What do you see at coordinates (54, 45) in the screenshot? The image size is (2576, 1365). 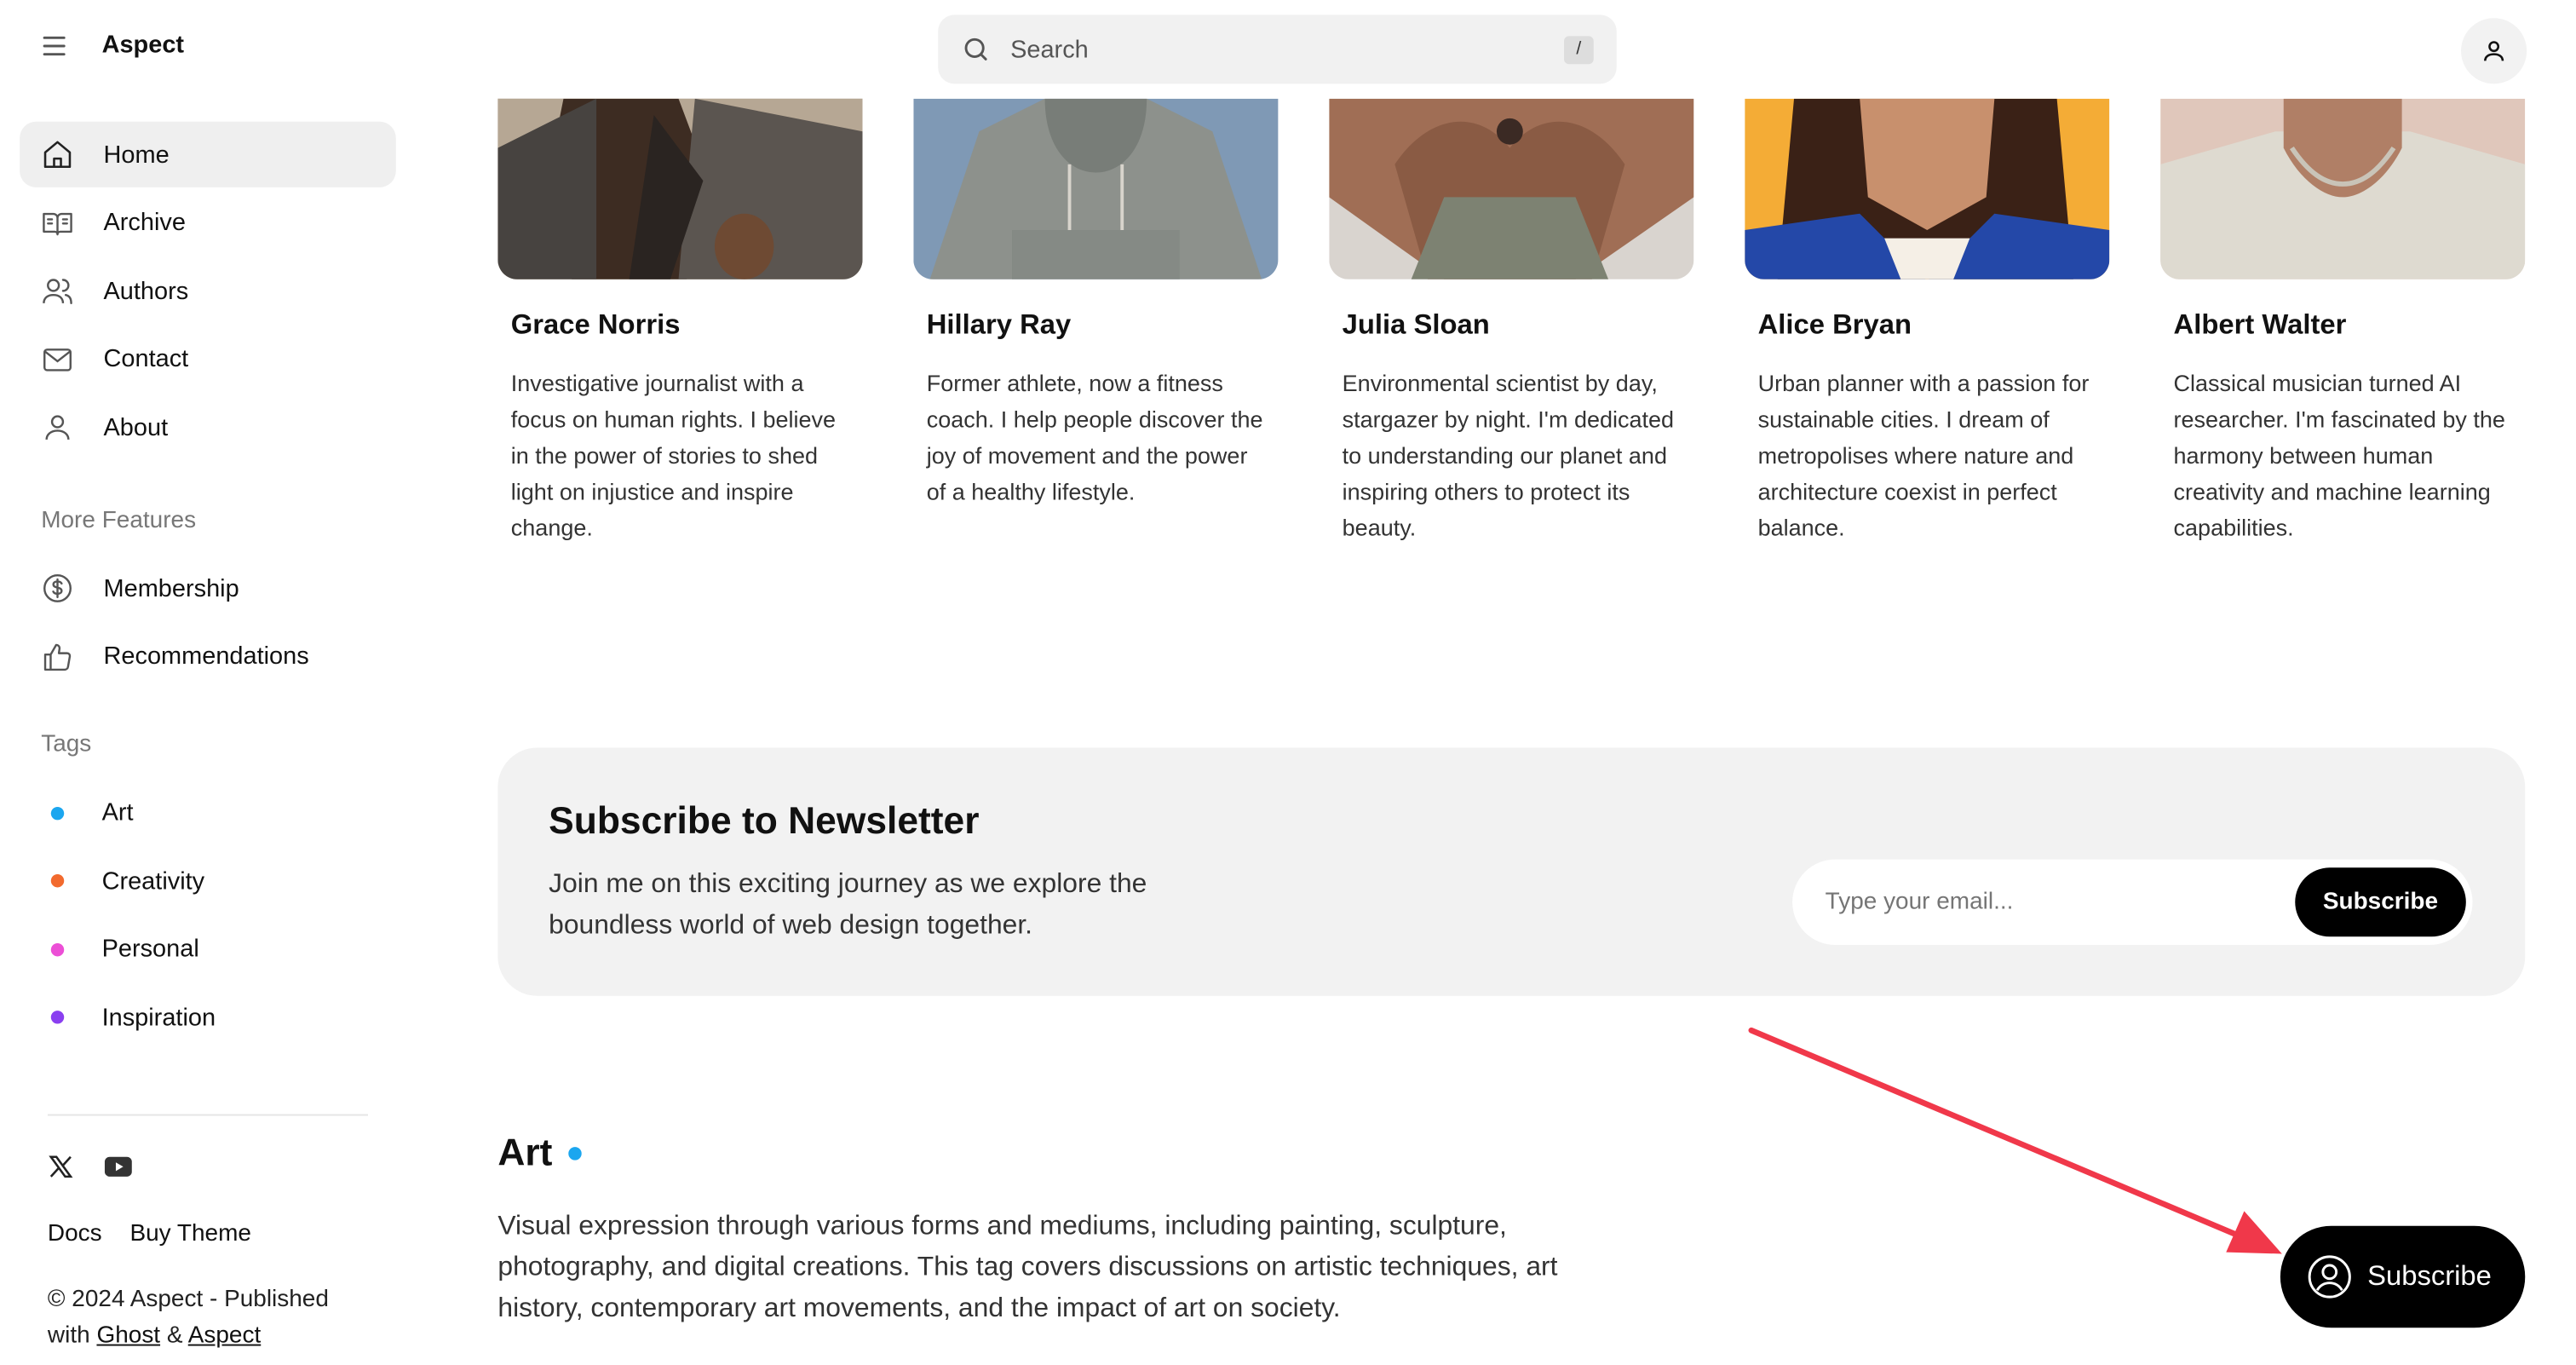 I see `menu-icon` at bounding box center [54, 45].